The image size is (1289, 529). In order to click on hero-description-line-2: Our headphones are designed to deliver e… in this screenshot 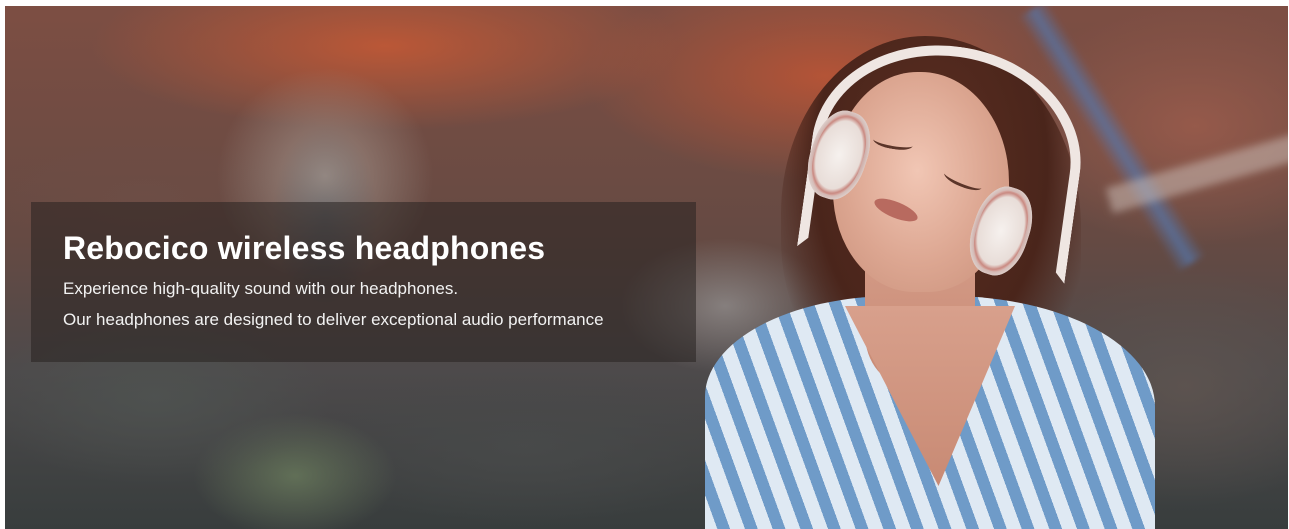, I will do `click(333, 319)`.